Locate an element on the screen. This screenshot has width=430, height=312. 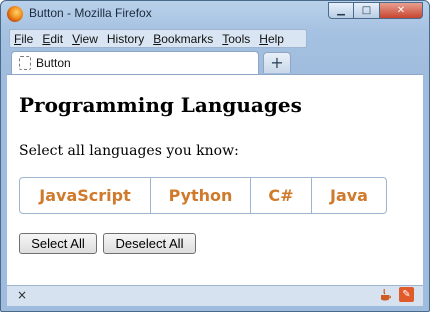
pdf-icon: ✎ is located at coordinates (406, 294).